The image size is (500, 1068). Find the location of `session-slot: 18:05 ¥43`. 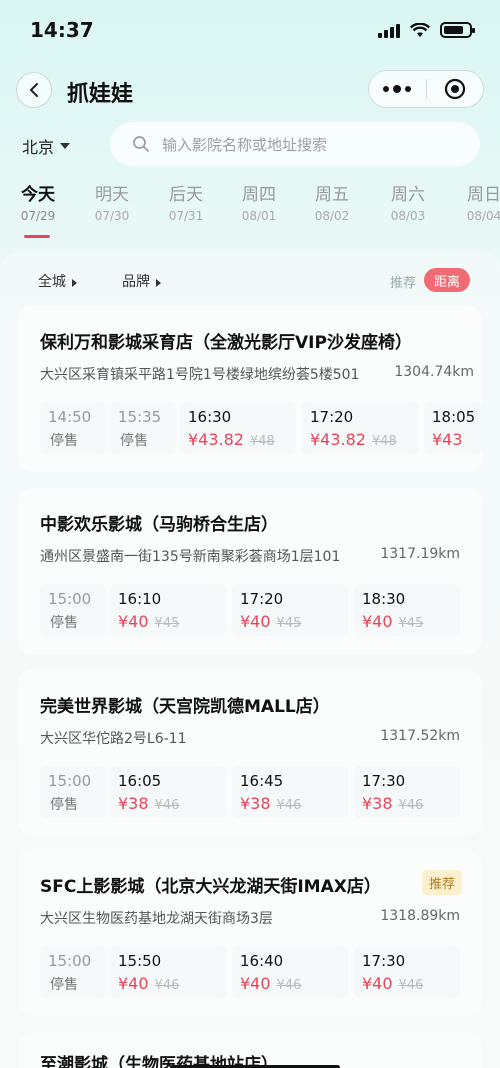

session-slot: 18:05 ¥43 is located at coordinates (453, 428).